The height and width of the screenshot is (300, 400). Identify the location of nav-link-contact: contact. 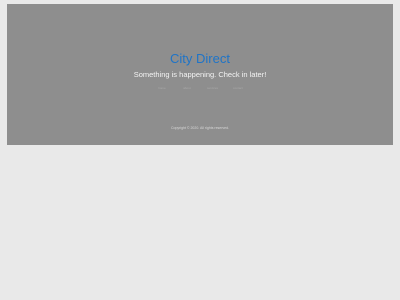
(238, 88).